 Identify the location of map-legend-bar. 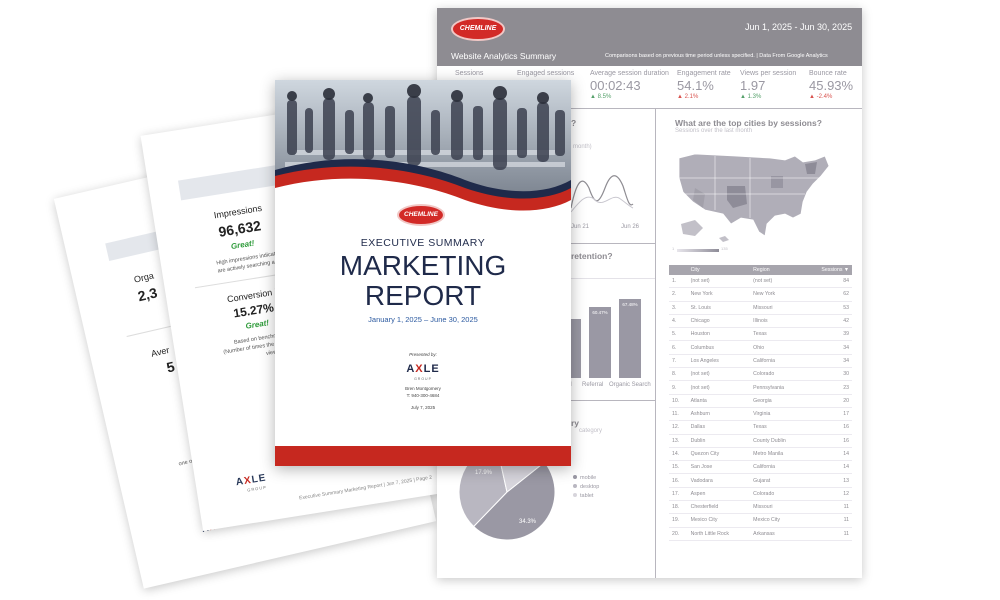
(698, 250).